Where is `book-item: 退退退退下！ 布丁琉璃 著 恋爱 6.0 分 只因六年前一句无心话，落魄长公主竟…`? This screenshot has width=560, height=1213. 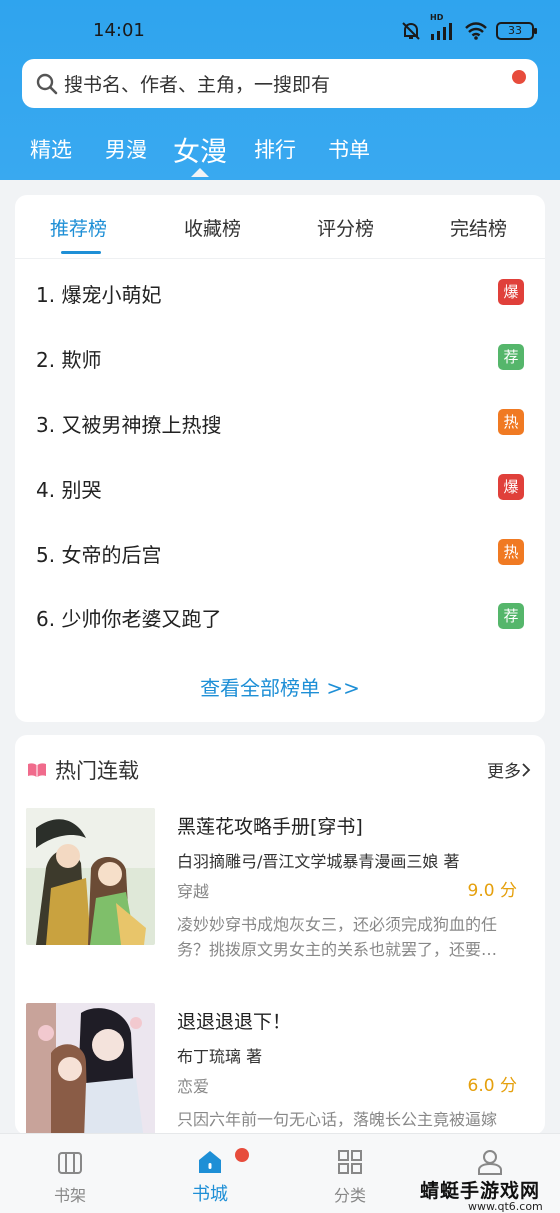 book-item: 退退退退下！ 布丁琉璃 著 恋爱 6.0 分 只因六年前一句无心话，落魄长公主竟… is located at coordinates (280, 1069).